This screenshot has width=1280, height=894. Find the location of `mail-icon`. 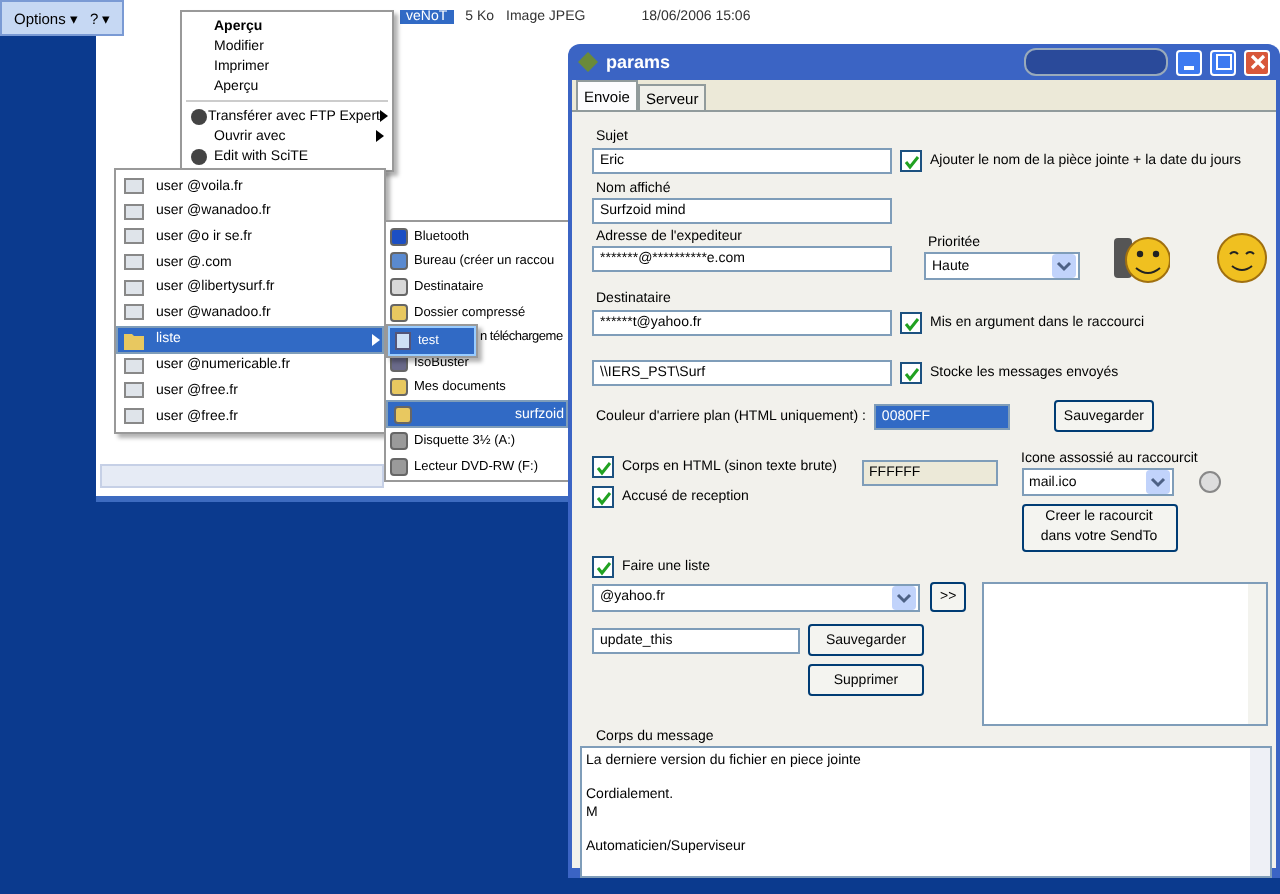

mail-icon is located at coordinates (1209, 482).